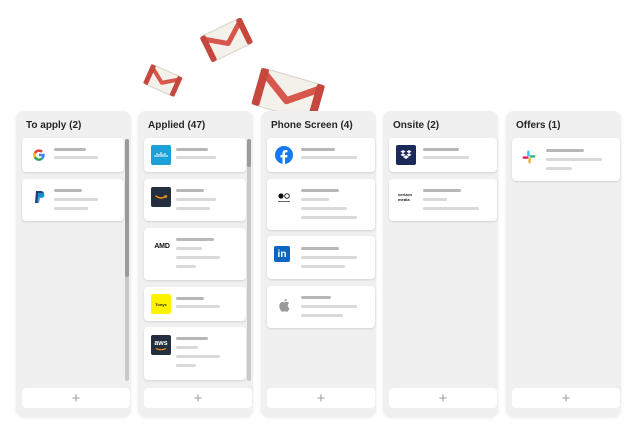 The height and width of the screenshot is (431, 640). What do you see at coordinates (163, 80) in the screenshot?
I see `gmail-envelope-icon-small` at bounding box center [163, 80].